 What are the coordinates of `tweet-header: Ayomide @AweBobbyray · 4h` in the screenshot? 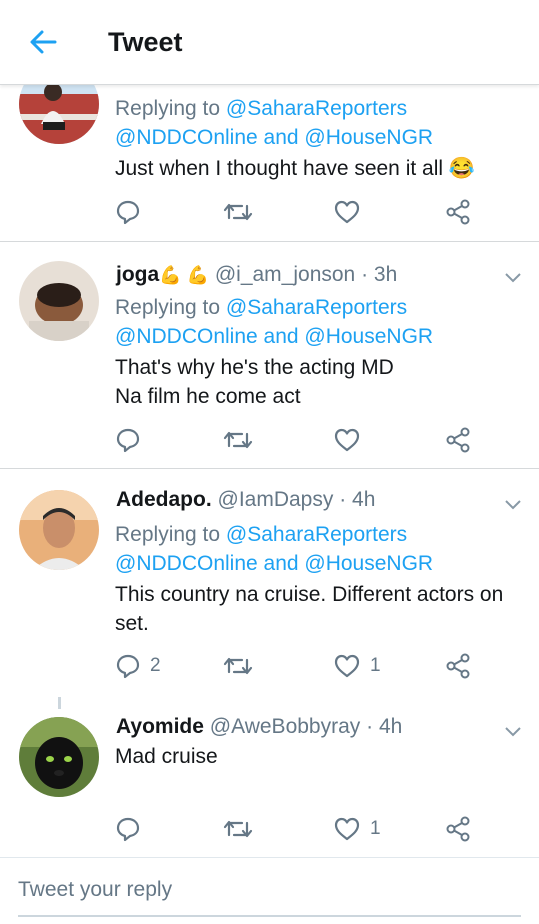 It's located at (259, 727).